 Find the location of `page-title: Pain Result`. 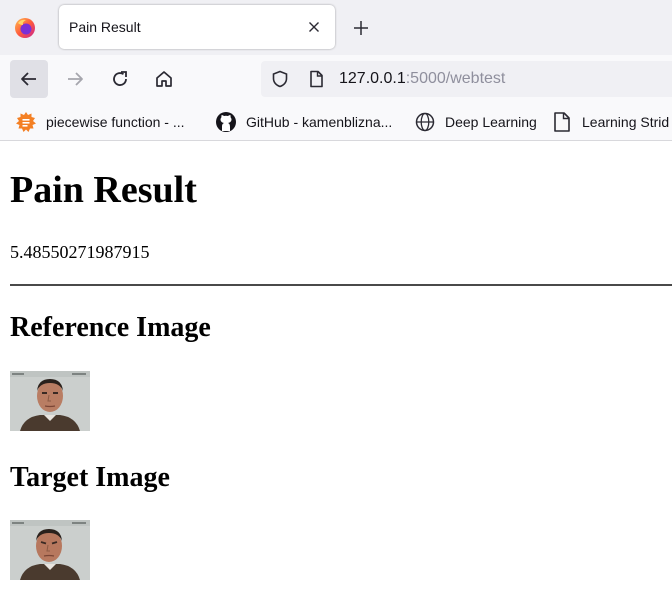

page-title: Pain Result is located at coordinates (103, 190).